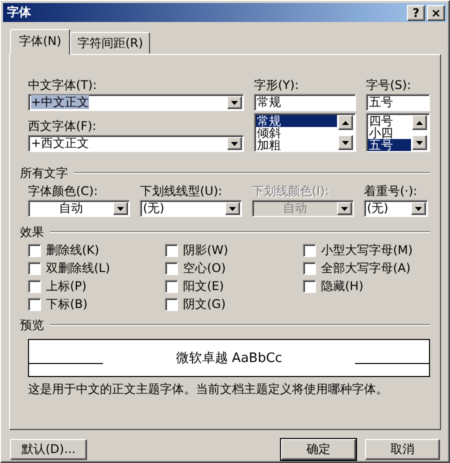 The width and height of the screenshot is (450, 463). What do you see at coordinates (342, 286) in the screenshot?
I see `checkbox-label: 隐藏(H)` at bounding box center [342, 286].